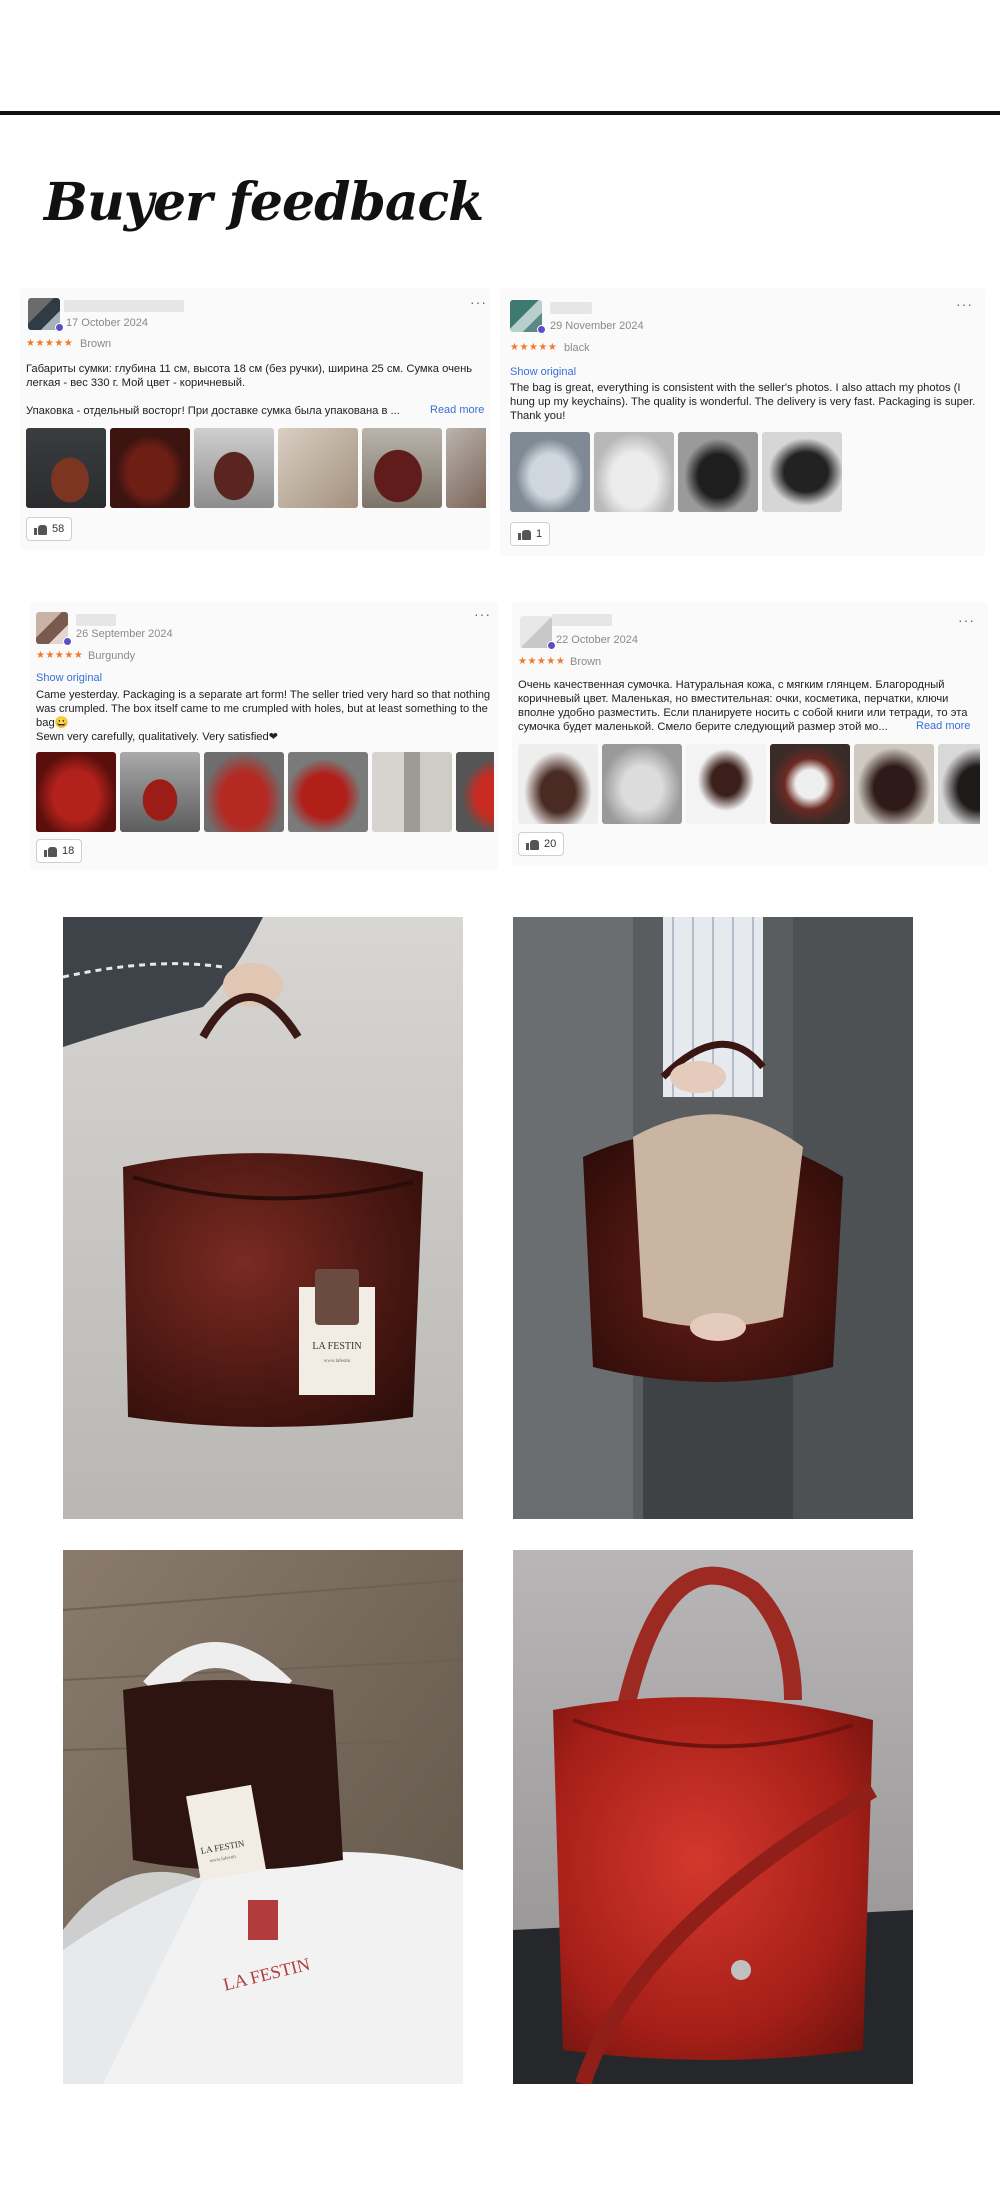  What do you see at coordinates (337, 1361) in the screenshot?
I see `tag-sub-text: www.lafestin` at bounding box center [337, 1361].